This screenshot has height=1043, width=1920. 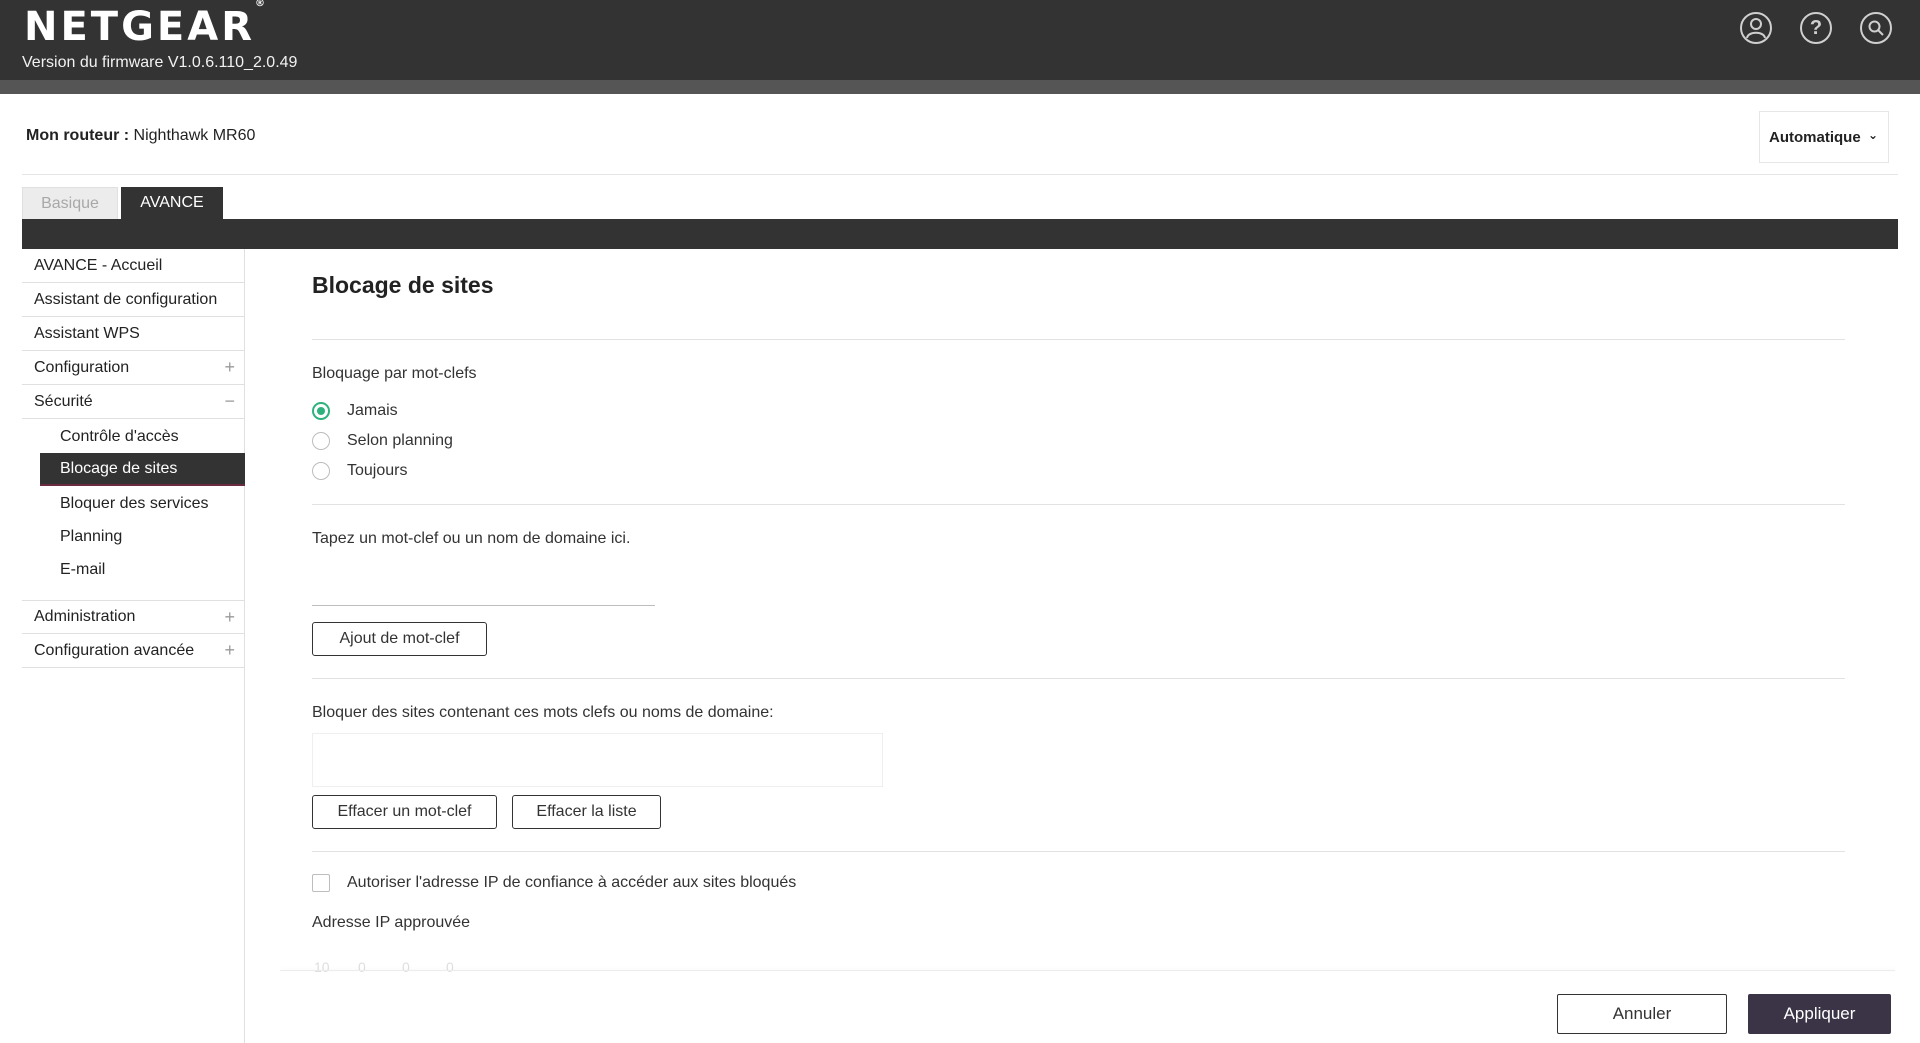 I want to click on footer-divider, so click(x=1087, y=970).